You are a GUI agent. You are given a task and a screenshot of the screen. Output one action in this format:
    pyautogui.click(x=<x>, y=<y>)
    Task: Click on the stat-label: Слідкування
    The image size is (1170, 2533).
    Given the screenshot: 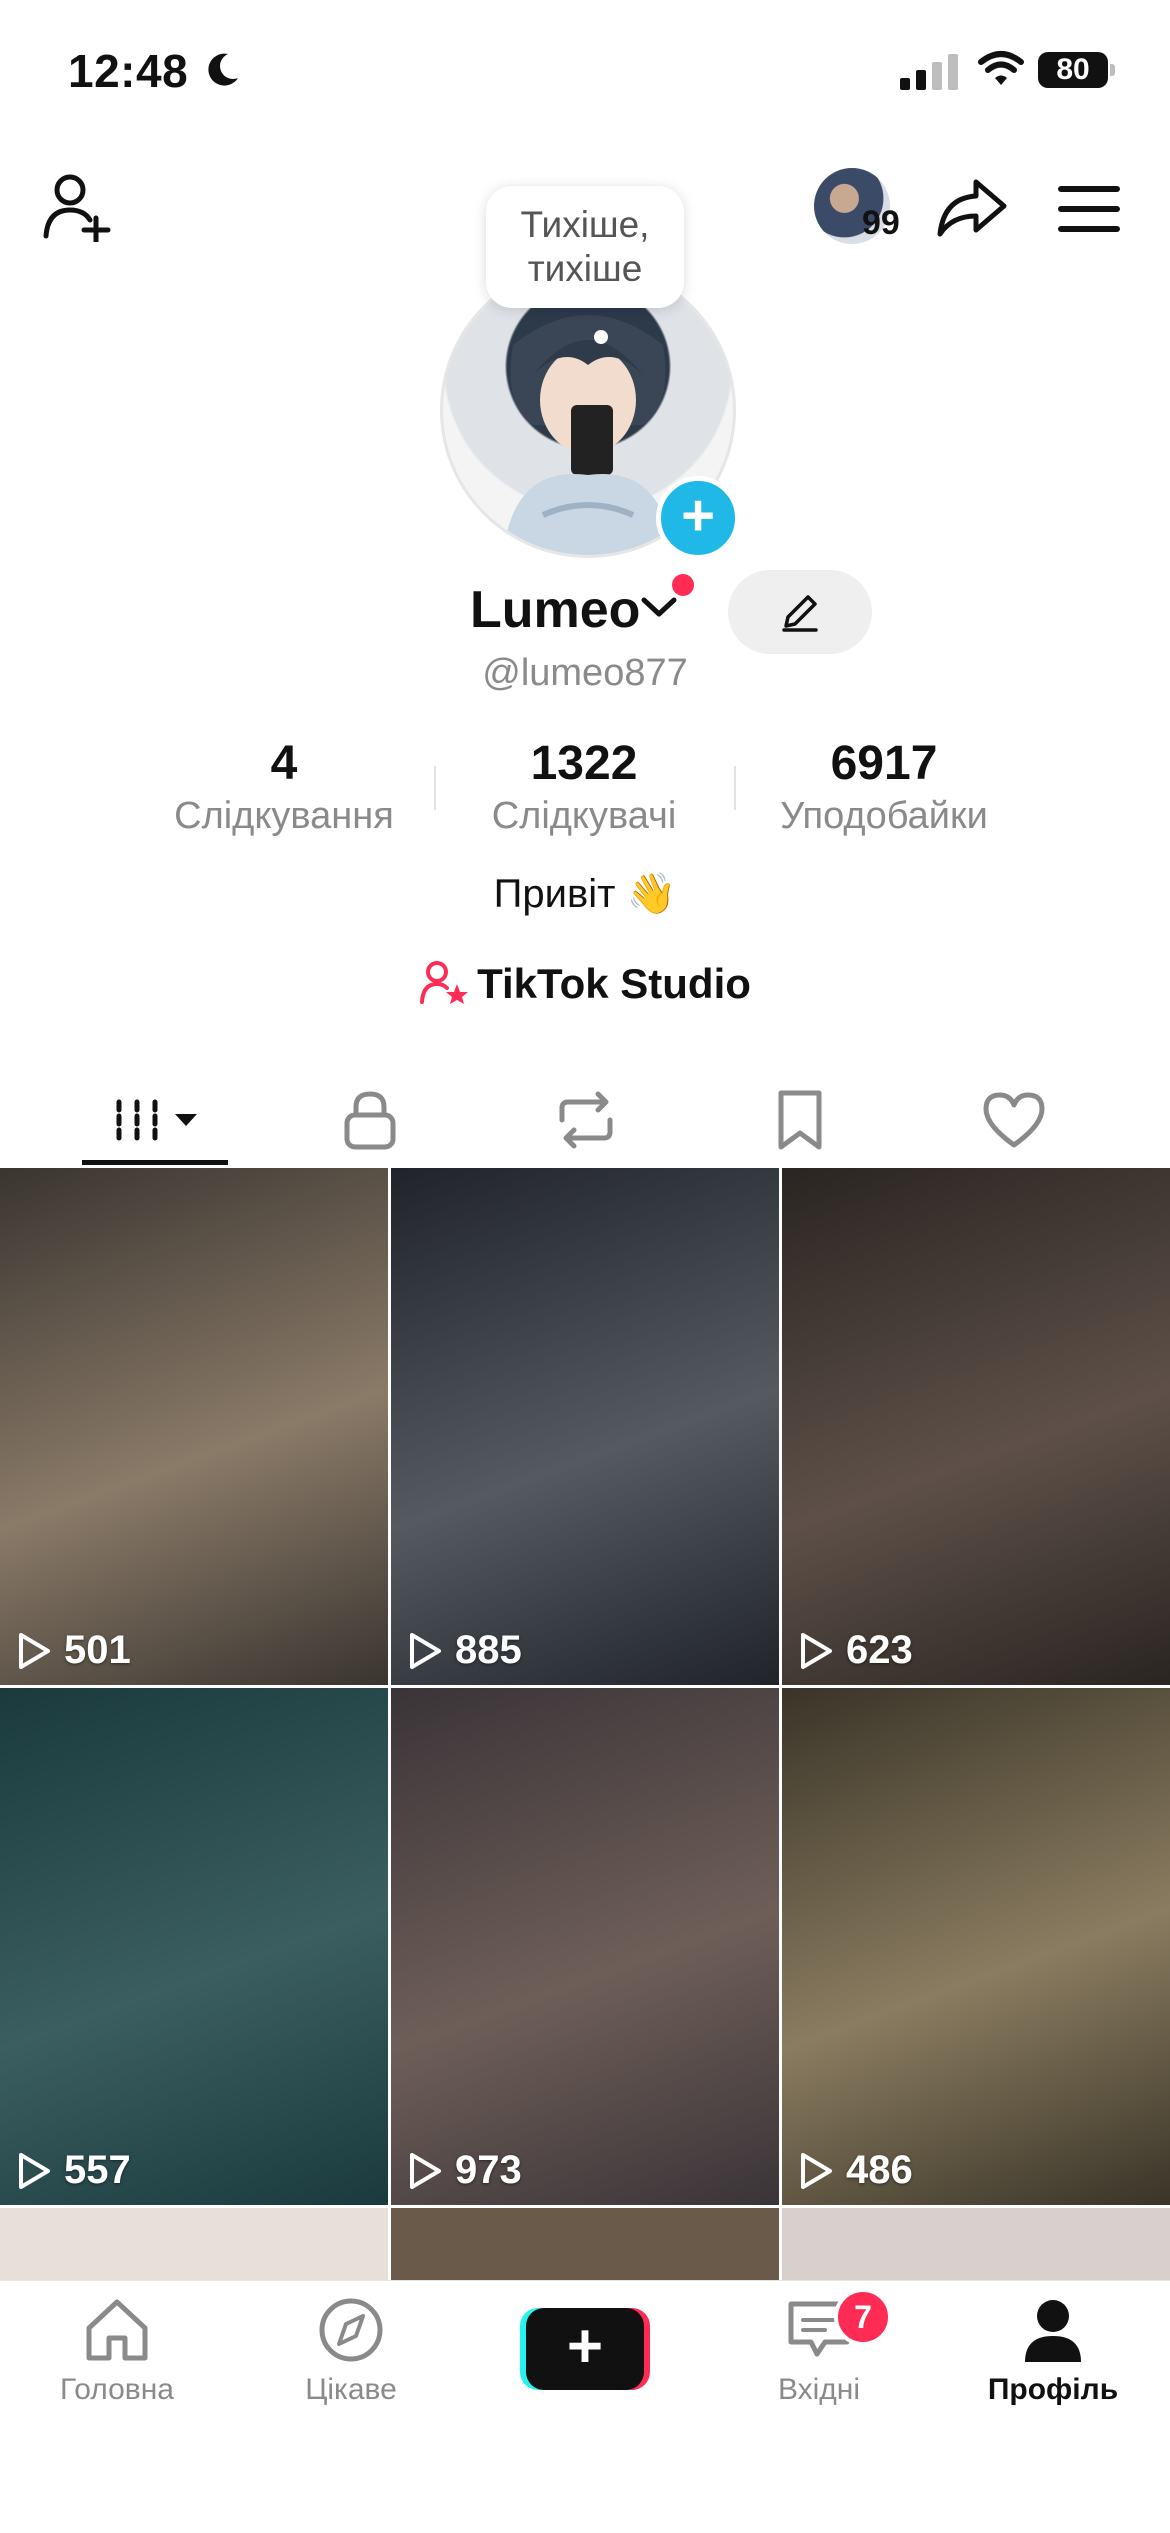 What is the action you would take?
    pyautogui.click(x=284, y=816)
    